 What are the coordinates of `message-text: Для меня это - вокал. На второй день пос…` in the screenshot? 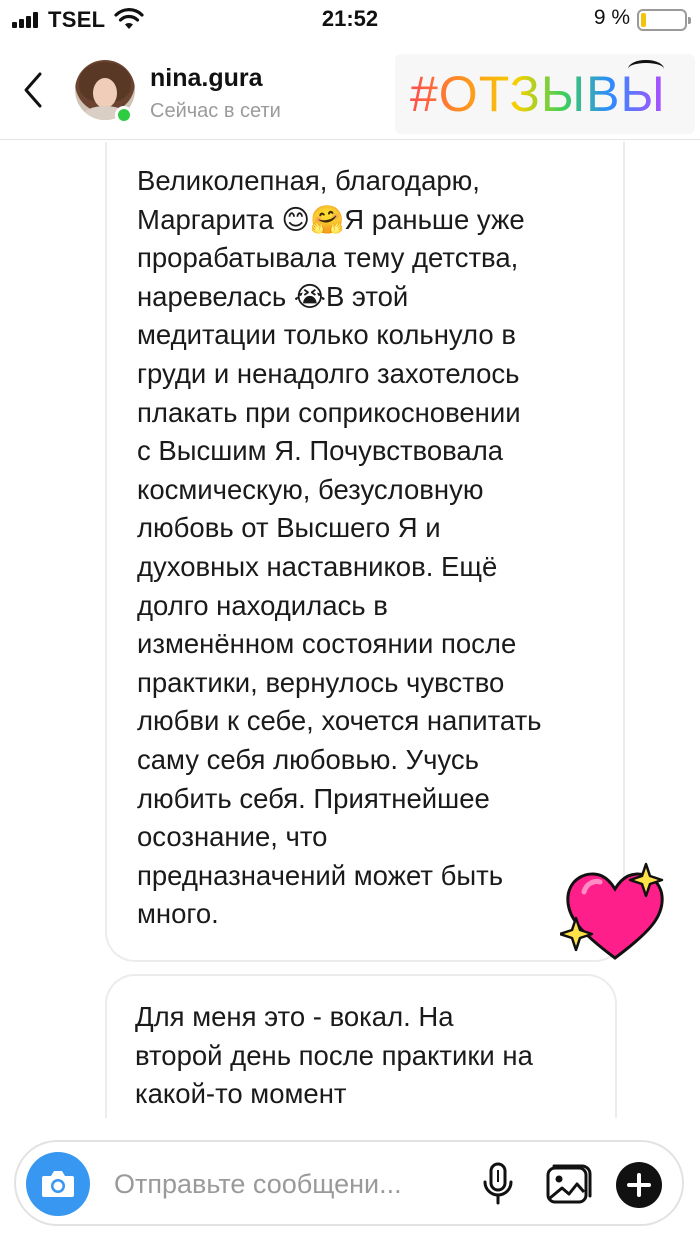 It's located at (334, 1055).